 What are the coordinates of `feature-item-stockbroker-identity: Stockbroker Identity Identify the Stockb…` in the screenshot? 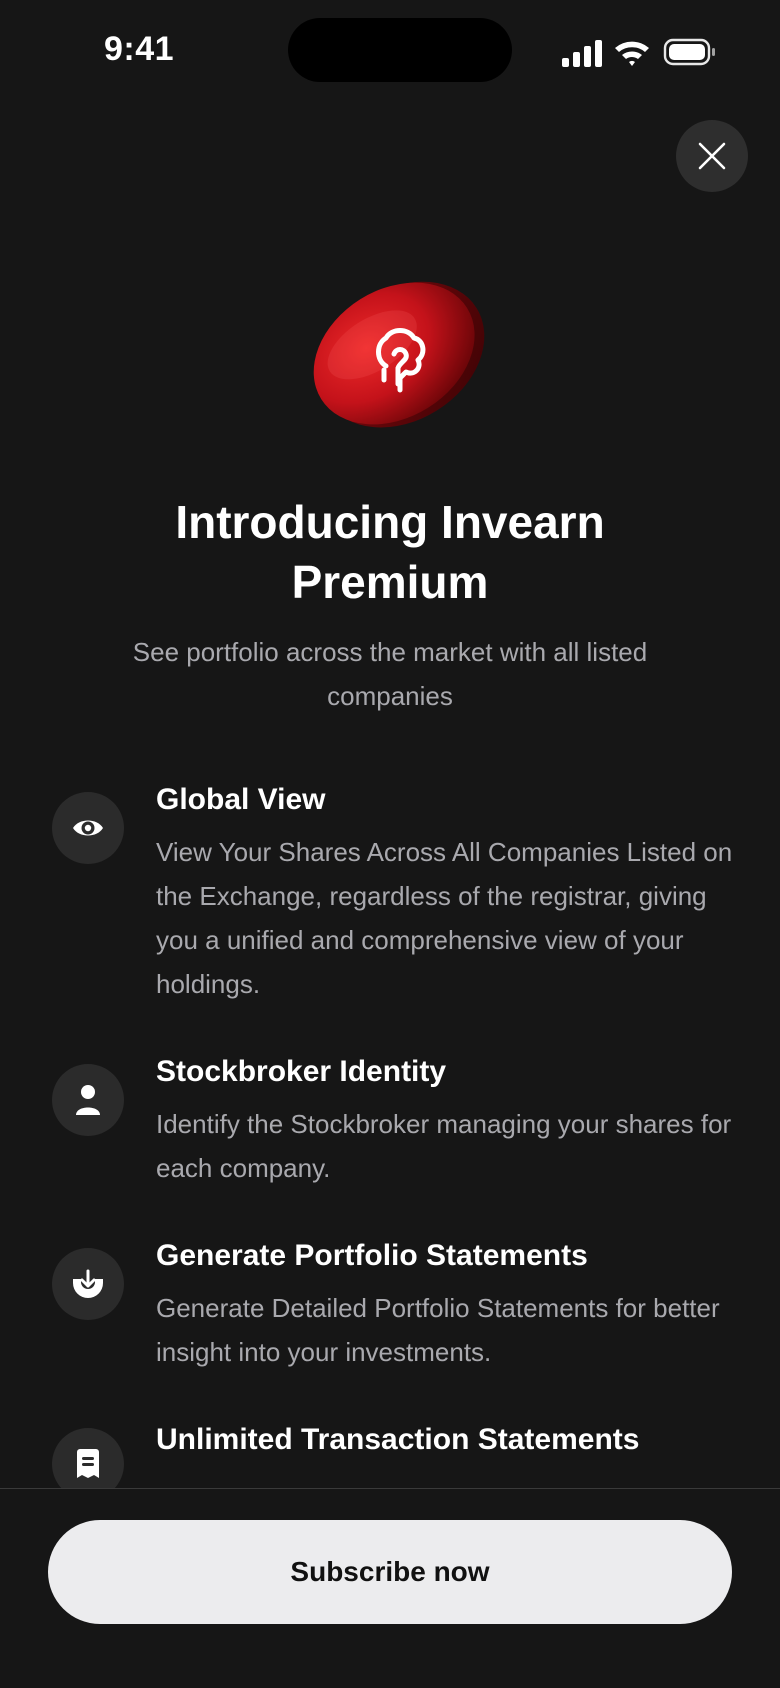 It's located at (390, 1122).